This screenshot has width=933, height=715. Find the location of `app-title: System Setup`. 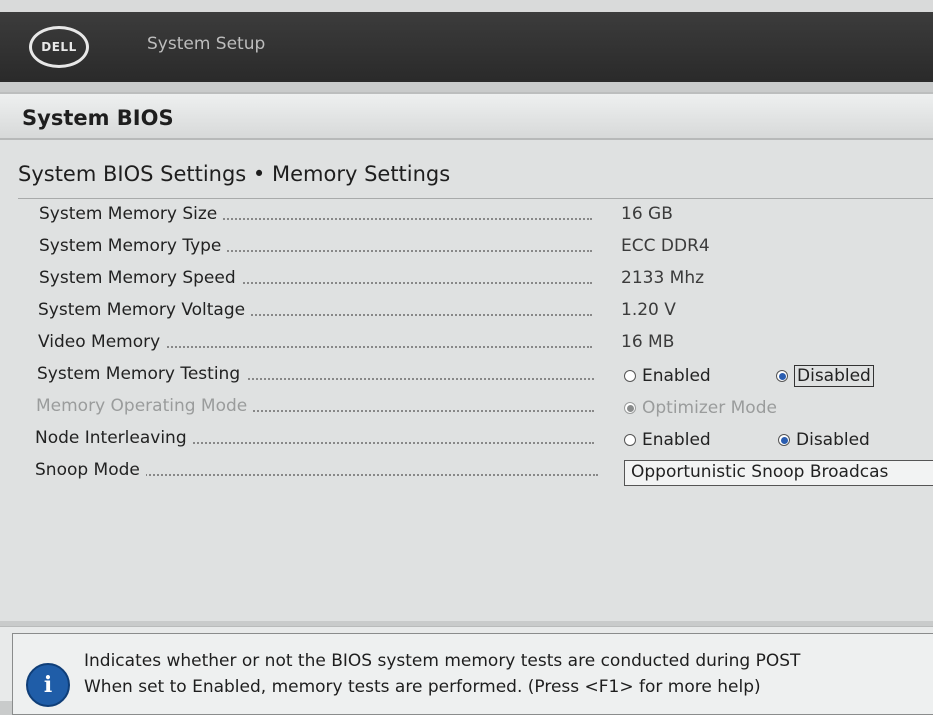

app-title: System Setup is located at coordinates (206, 44).